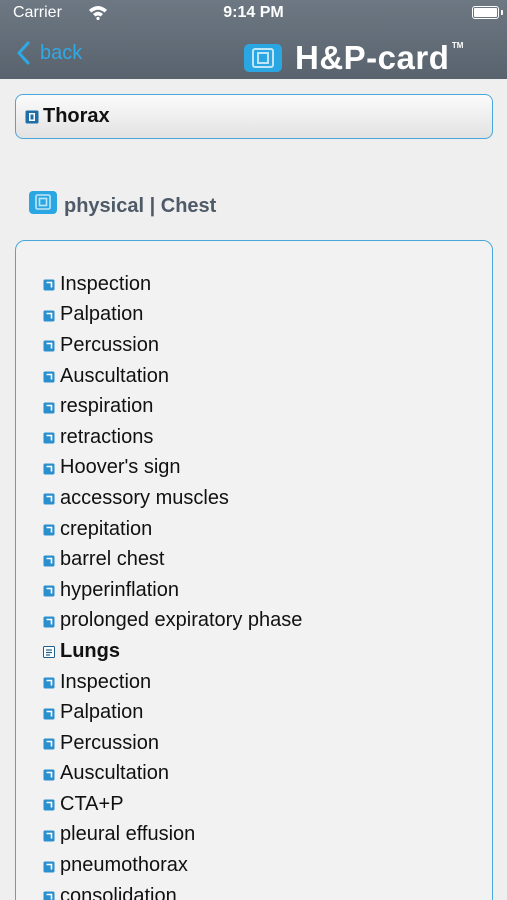  I want to click on section-selector: Thorax, so click(254, 116).